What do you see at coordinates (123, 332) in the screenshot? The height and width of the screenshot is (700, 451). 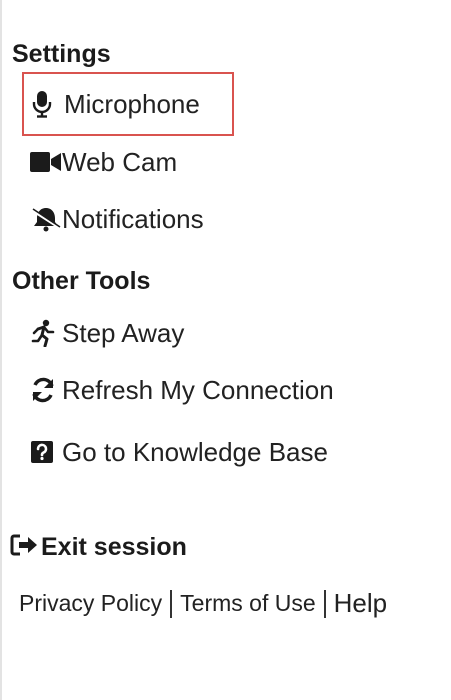 I see `menu-item-label: Step Away` at bounding box center [123, 332].